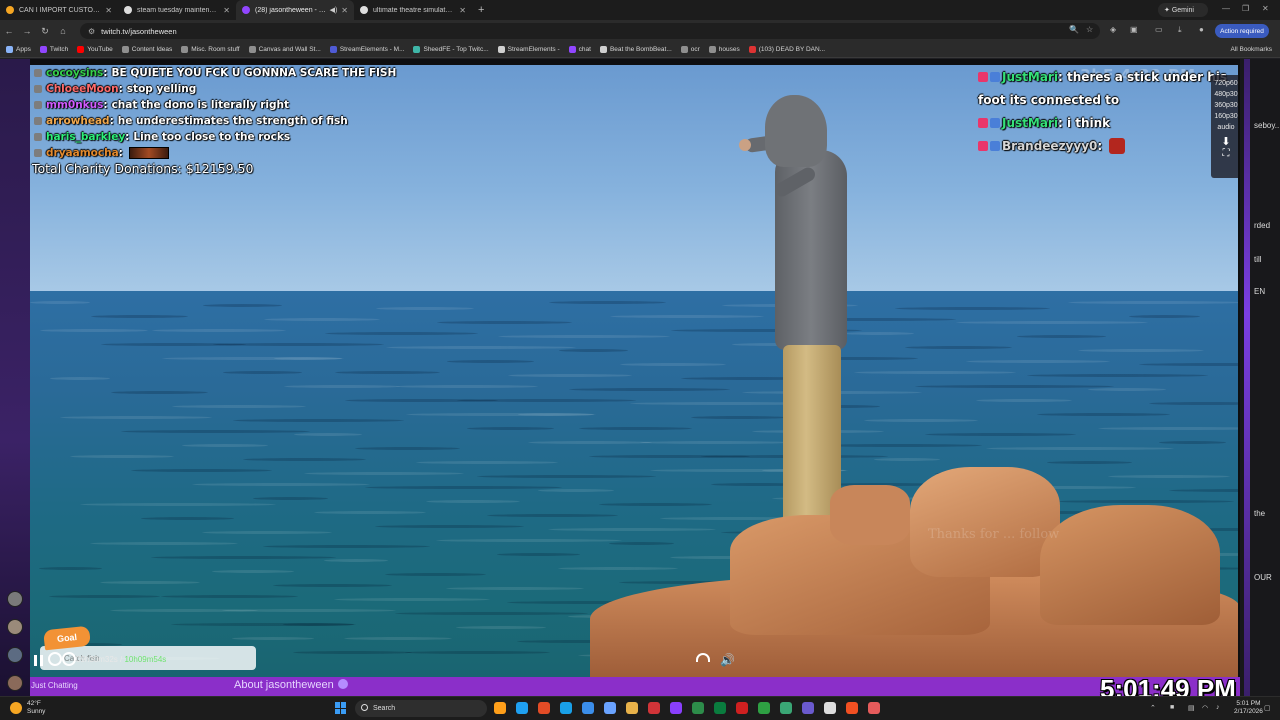 The height and width of the screenshot is (720, 1280). What do you see at coordinates (1245, 8) in the screenshot?
I see `maximize-icon: ❐` at bounding box center [1245, 8].